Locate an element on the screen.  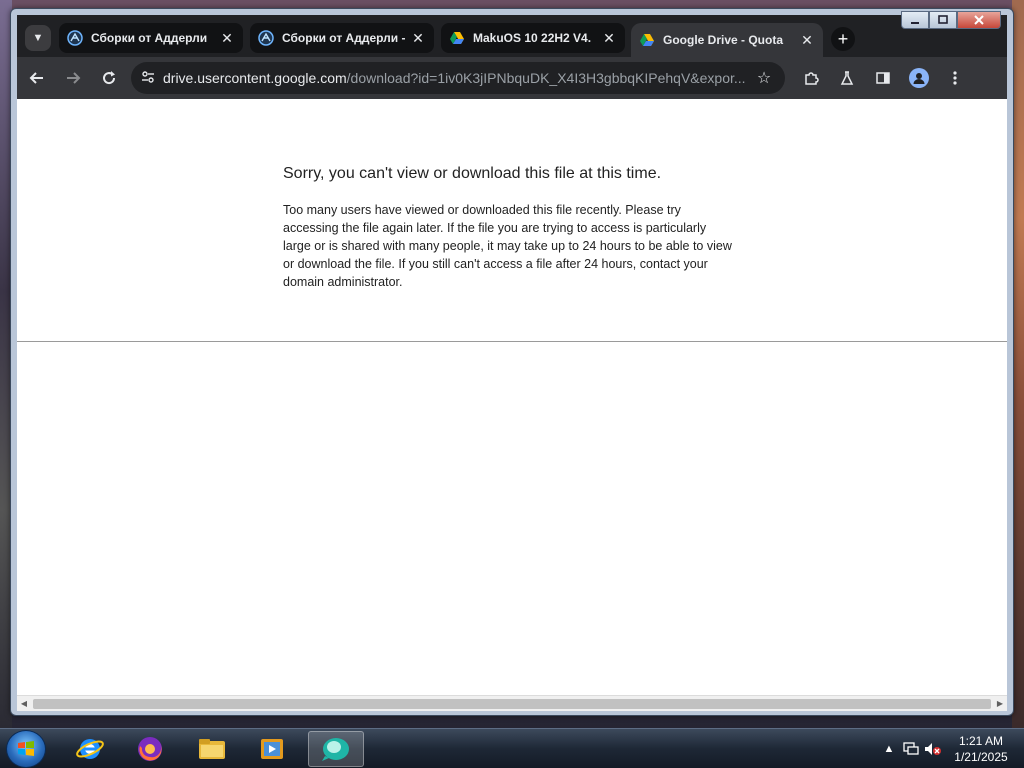
tab-makuos: MakuOS 10 22H2 V4. ✕ is located at coordinates (533, 38).